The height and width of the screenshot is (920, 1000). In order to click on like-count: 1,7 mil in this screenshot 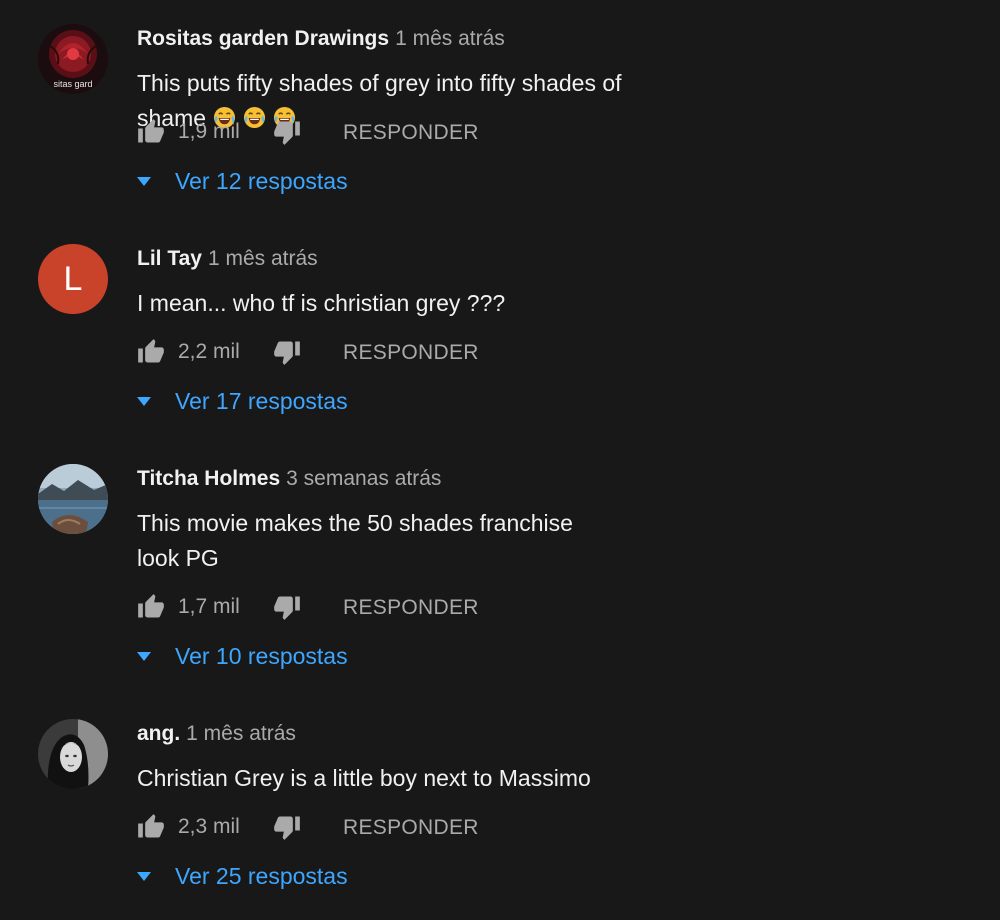, I will do `click(209, 606)`.